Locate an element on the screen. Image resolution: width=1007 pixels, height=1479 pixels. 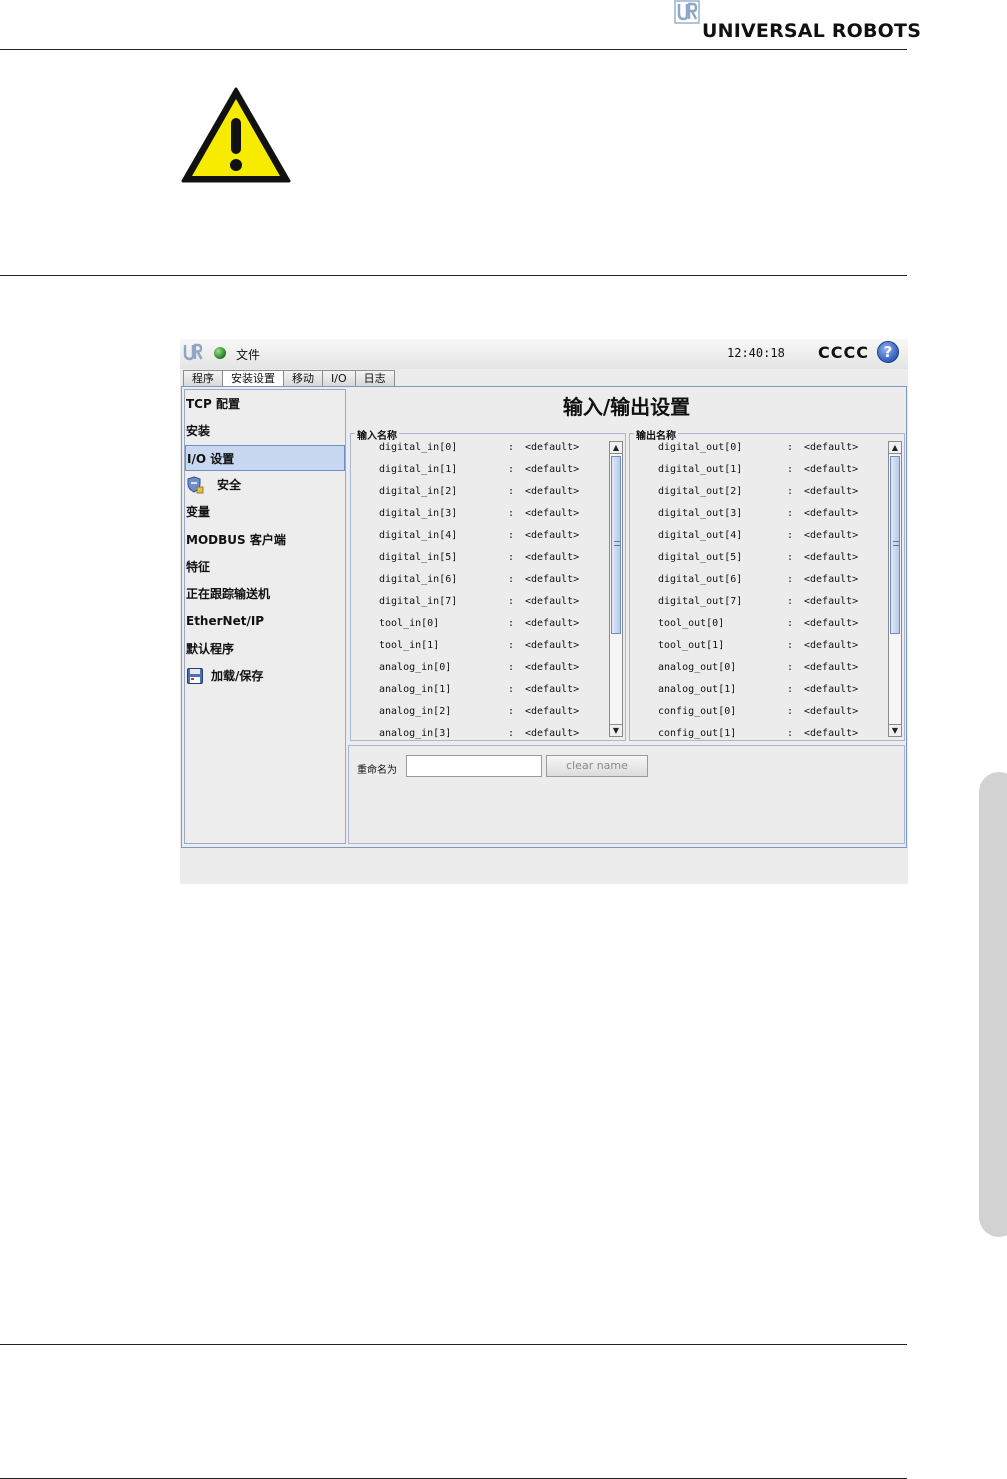
input-row: digital_in[3]: <default> is located at coordinates (478, 514).